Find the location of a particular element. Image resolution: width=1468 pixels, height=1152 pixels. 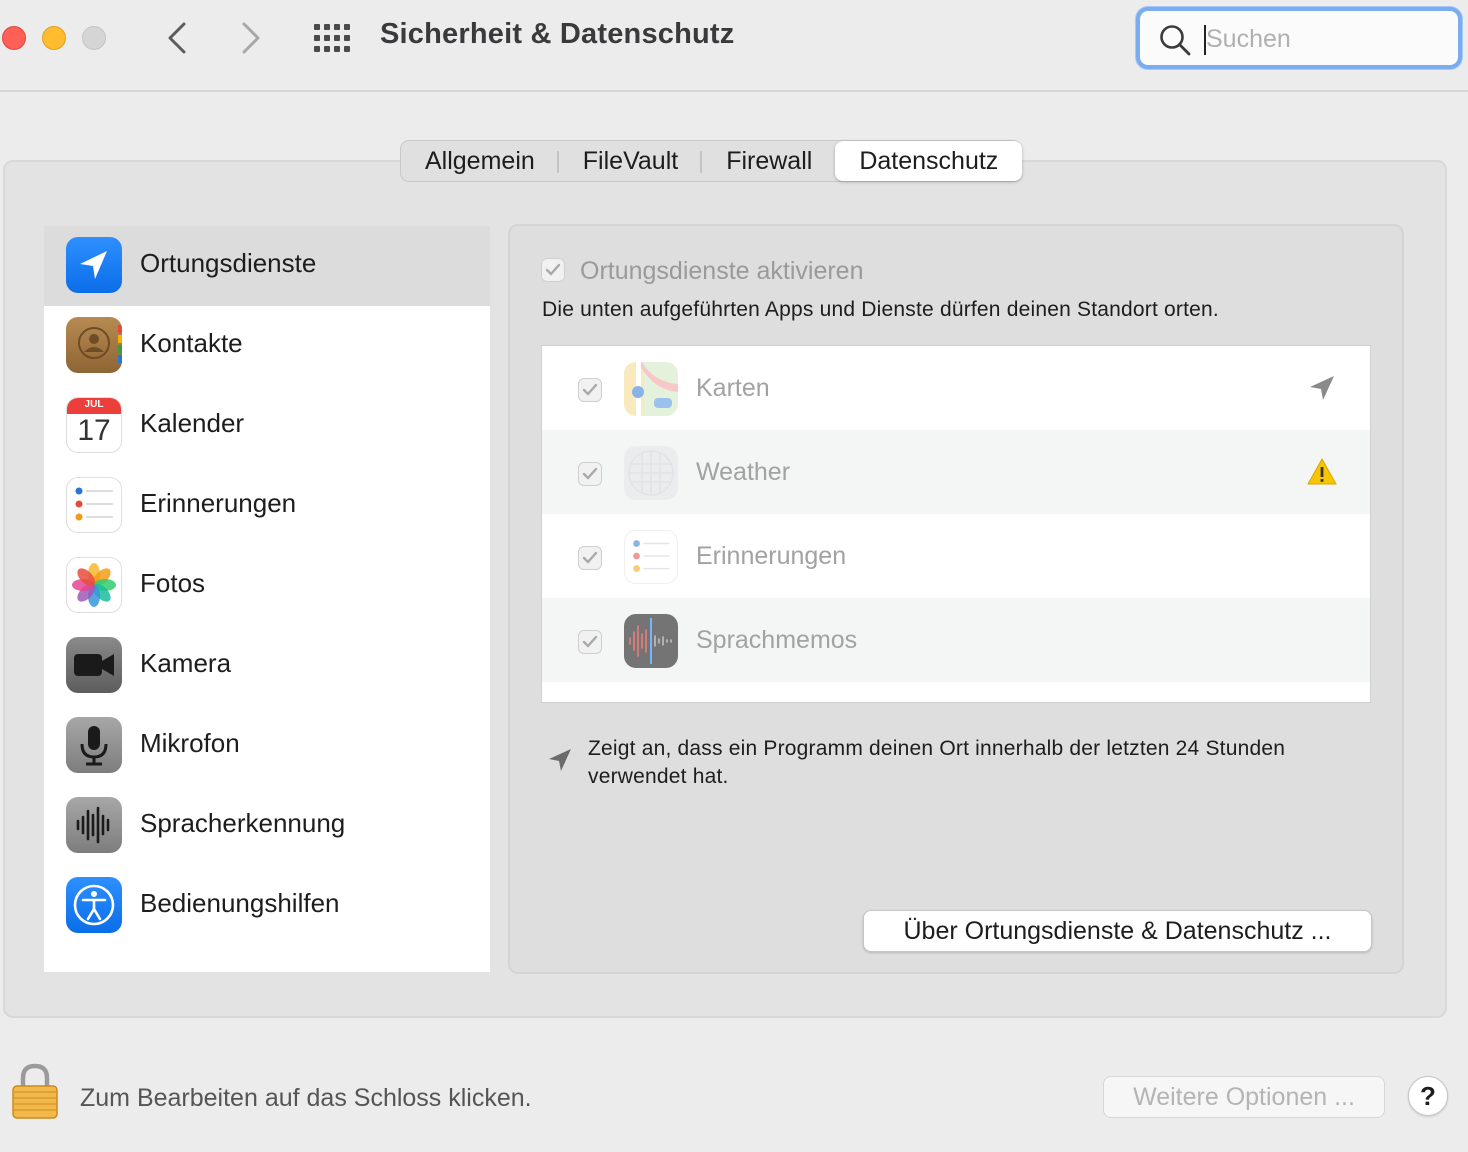

back-button is located at coordinates (178, 38).